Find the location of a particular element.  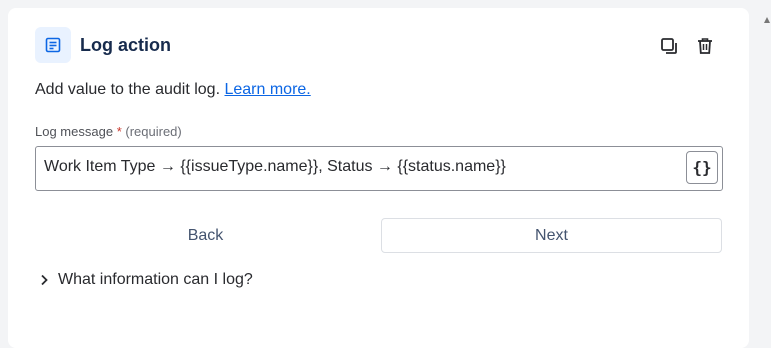

description-text: Add value to the audit log. is located at coordinates (128, 89).